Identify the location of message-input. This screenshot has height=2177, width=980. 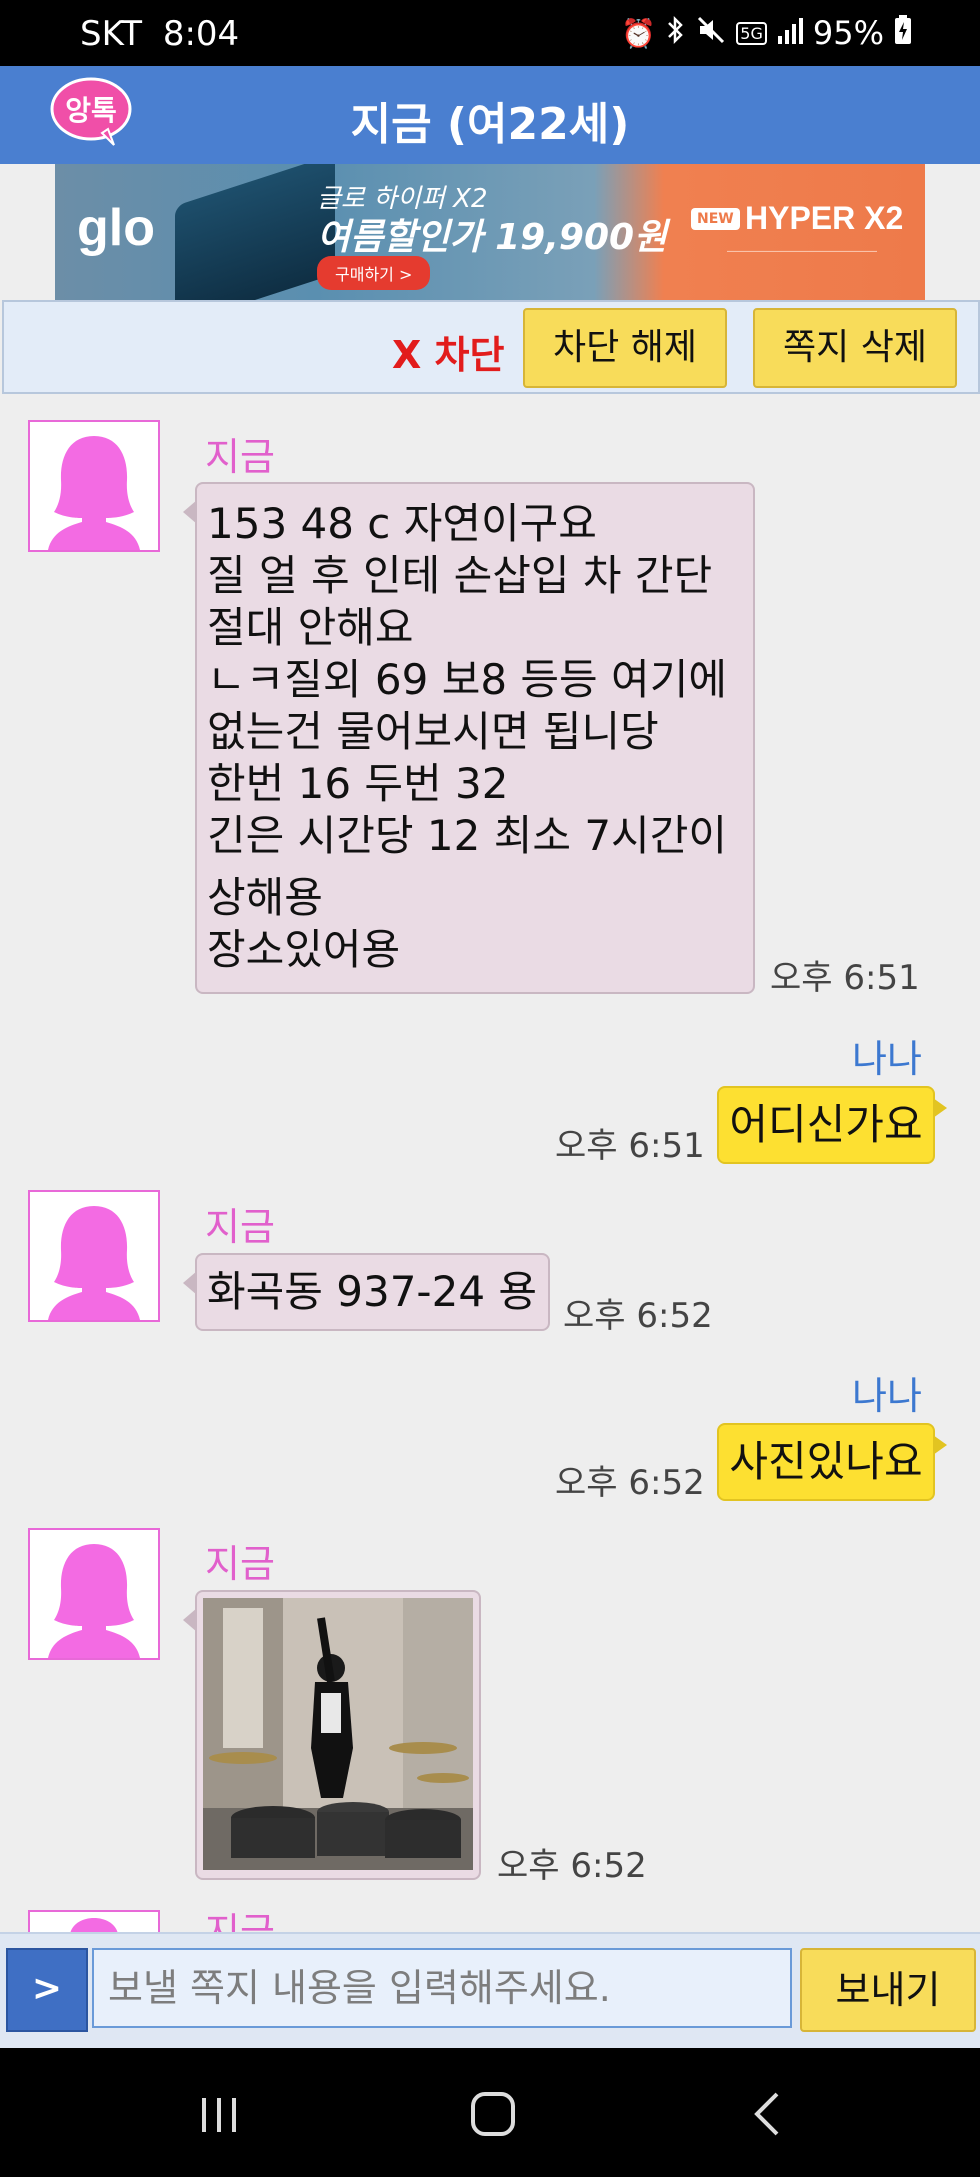
(442, 1988).